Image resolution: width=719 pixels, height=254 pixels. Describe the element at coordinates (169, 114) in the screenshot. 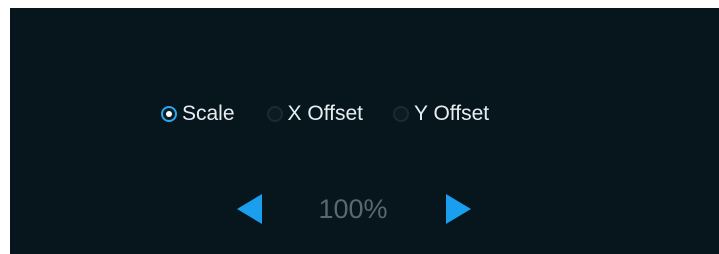

I see `radio-button-scale` at that location.